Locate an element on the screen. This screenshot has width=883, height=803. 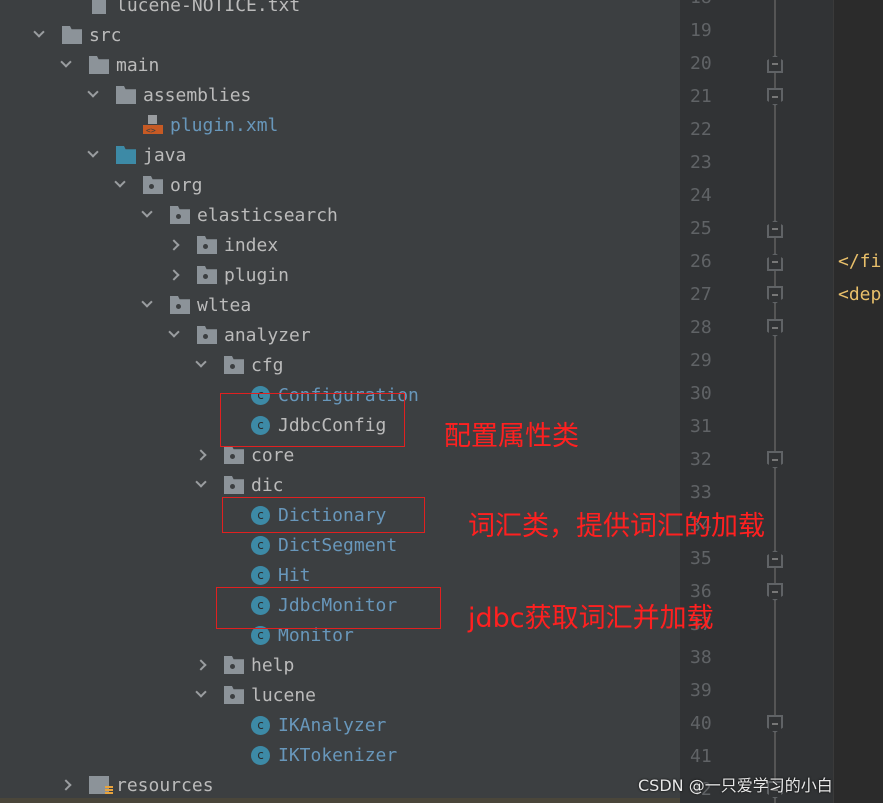
line-number: 39 is located at coordinates (701, 690).